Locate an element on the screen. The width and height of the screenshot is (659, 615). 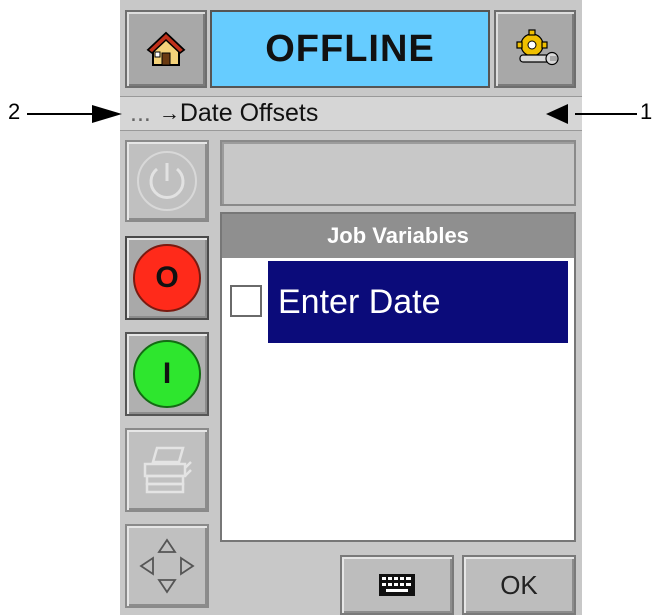
status-indicator: OFFLINE is located at coordinates (350, 49).